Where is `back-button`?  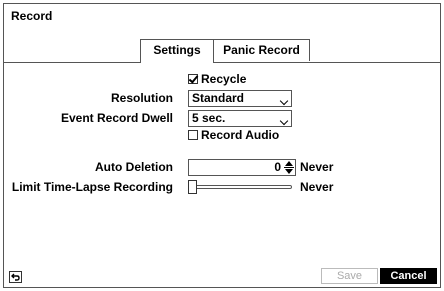 back-button is located at coordinates (15, 277).